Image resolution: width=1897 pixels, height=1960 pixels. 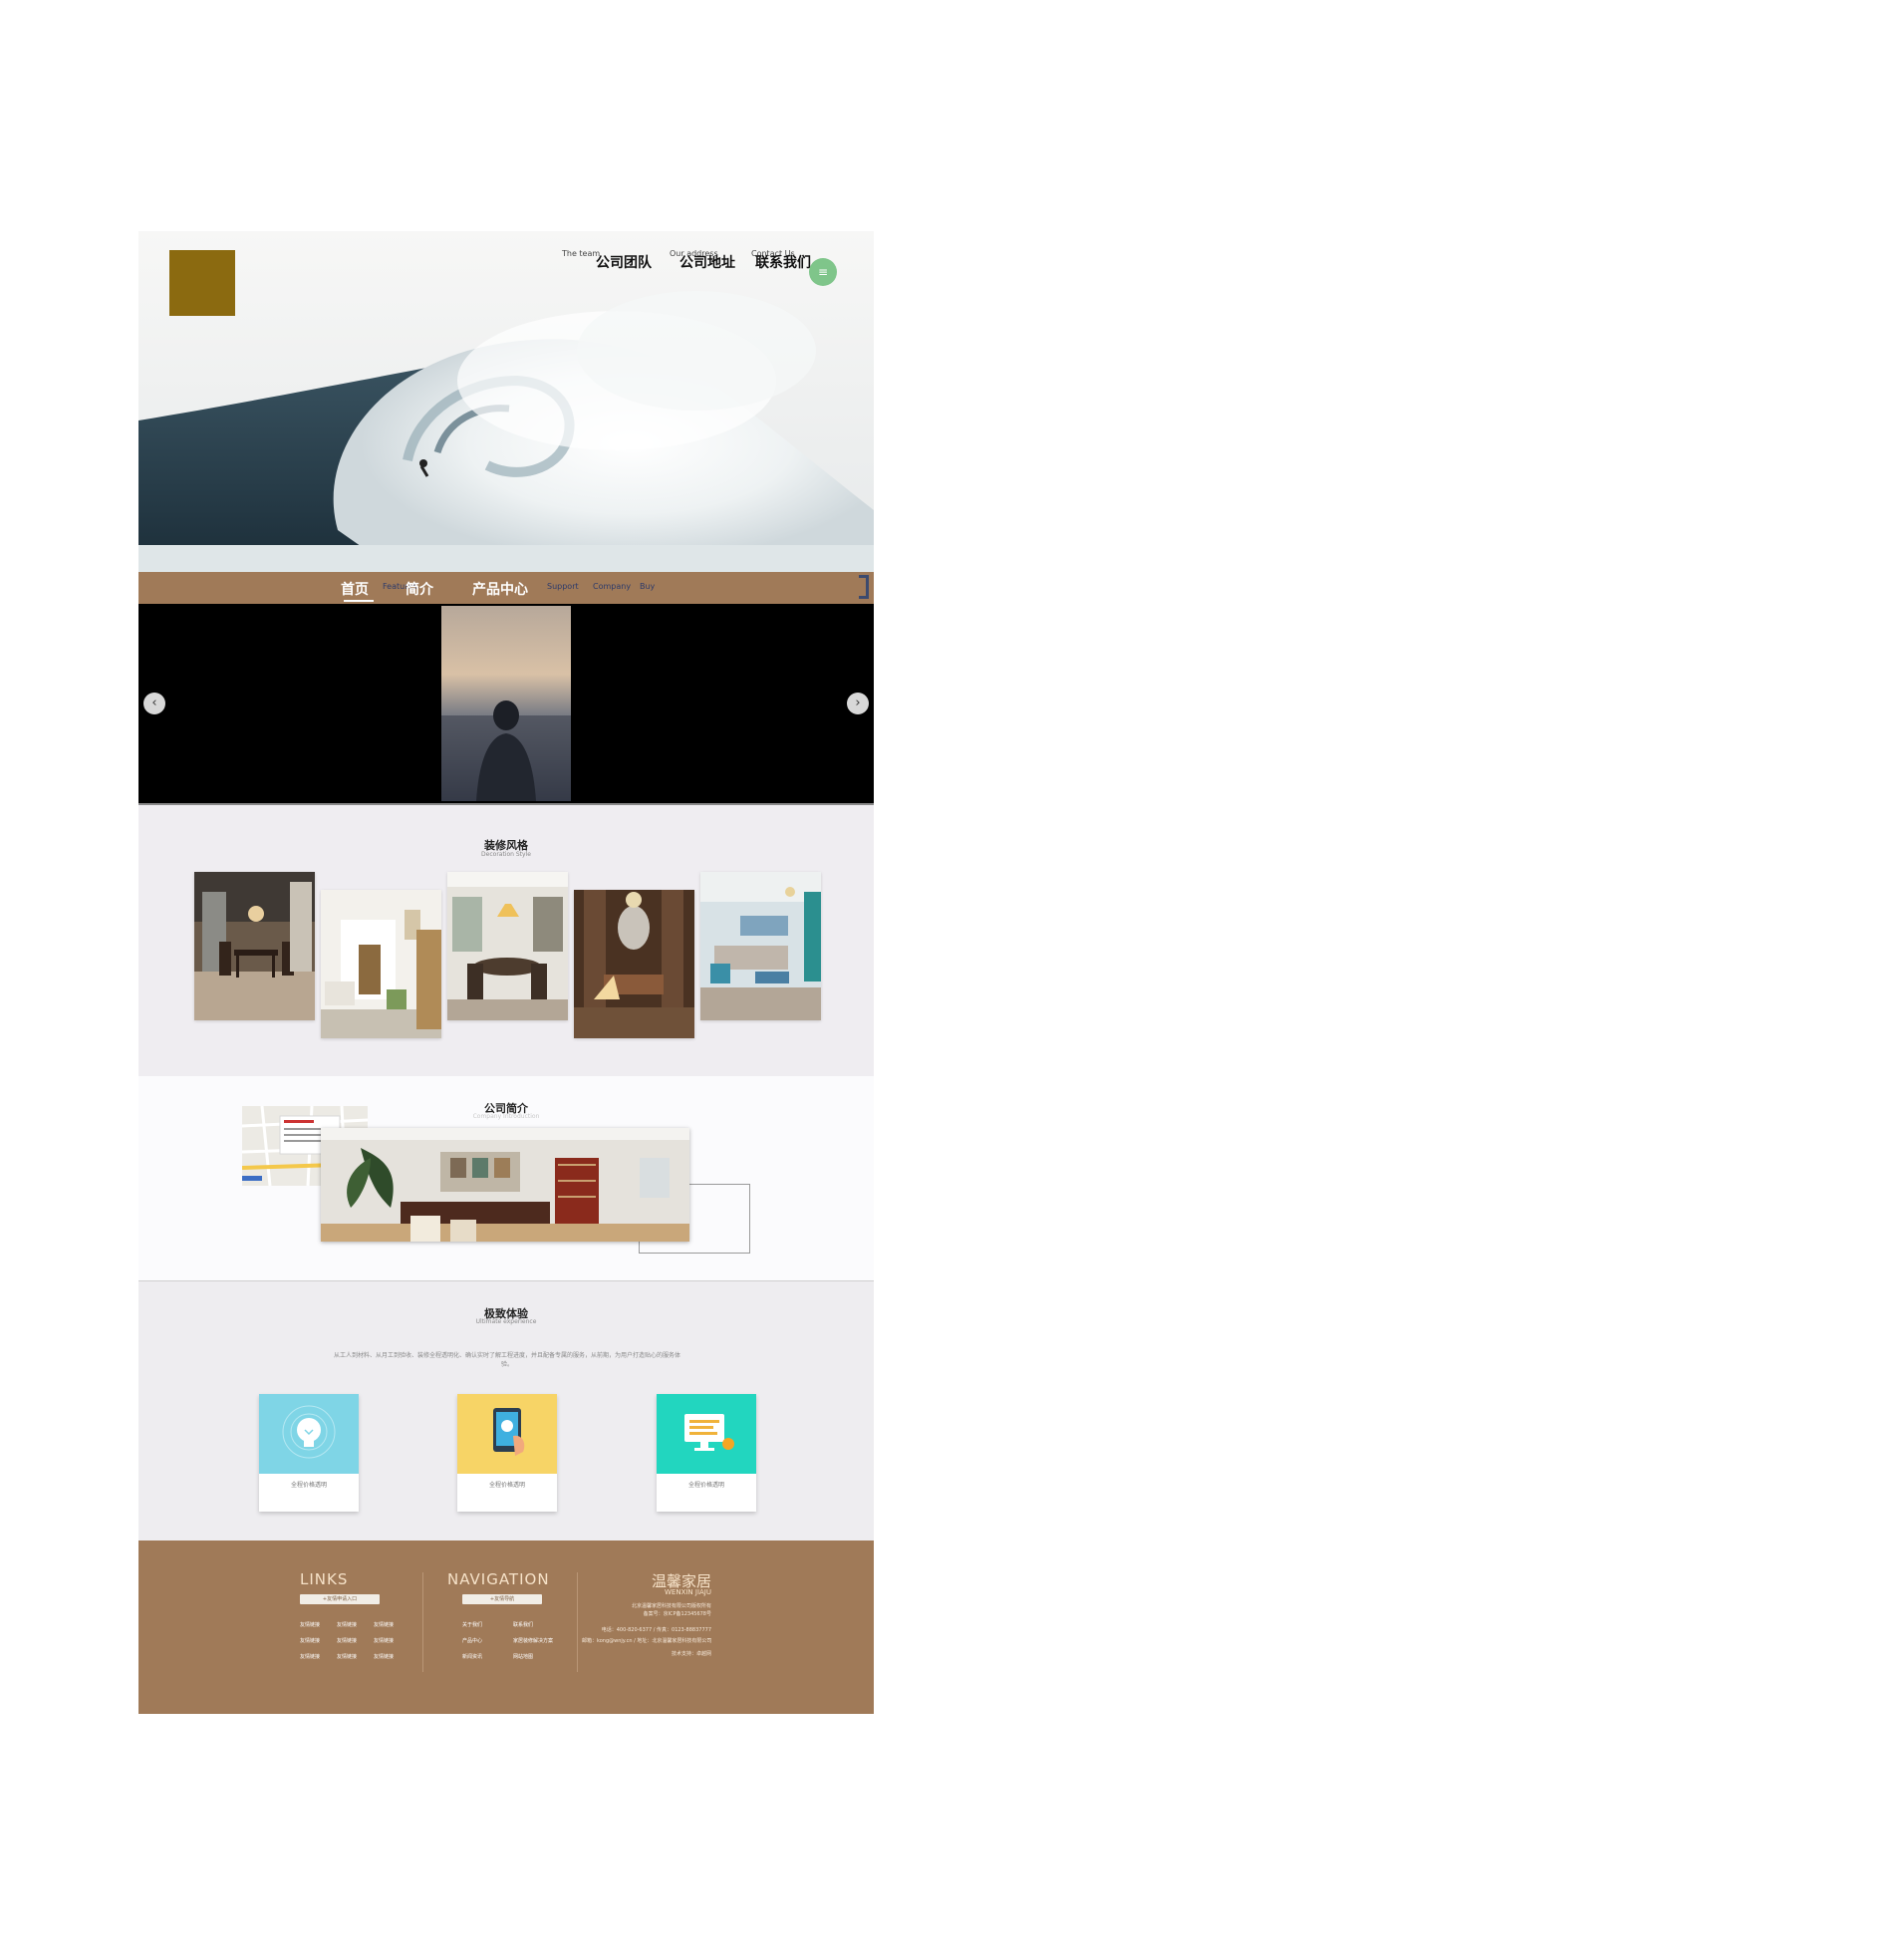 I want to click on lightbulb-icon, so click(x=309, y=1432).